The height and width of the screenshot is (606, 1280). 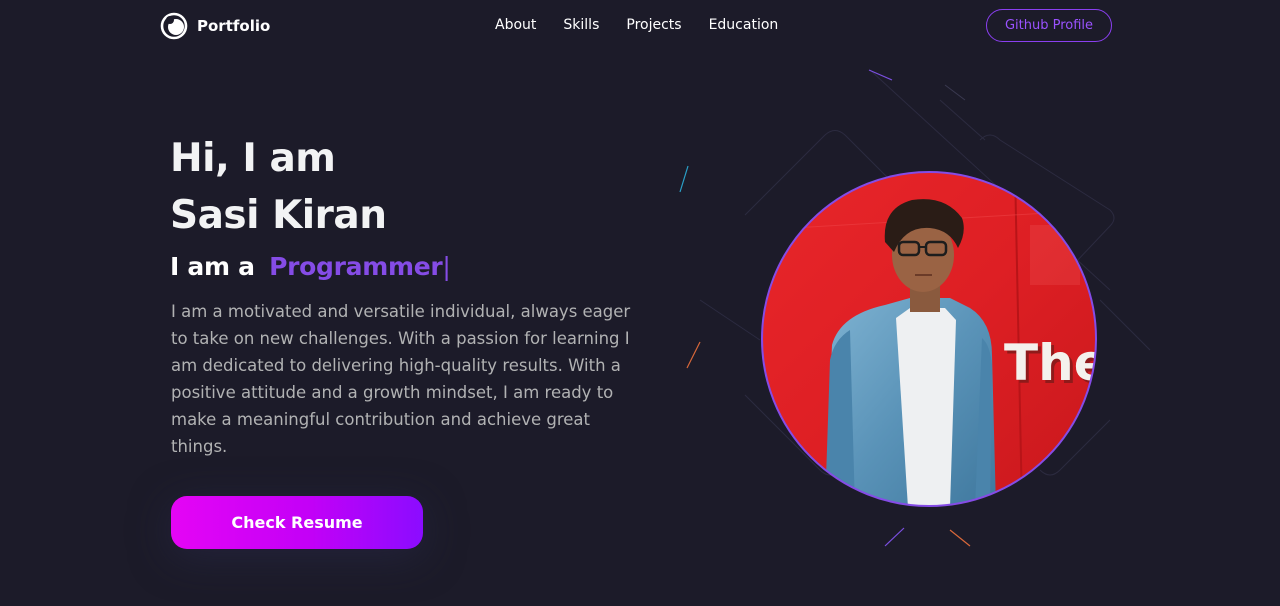 I want to click on logo: Portfolio, so click(x=215, y=26).